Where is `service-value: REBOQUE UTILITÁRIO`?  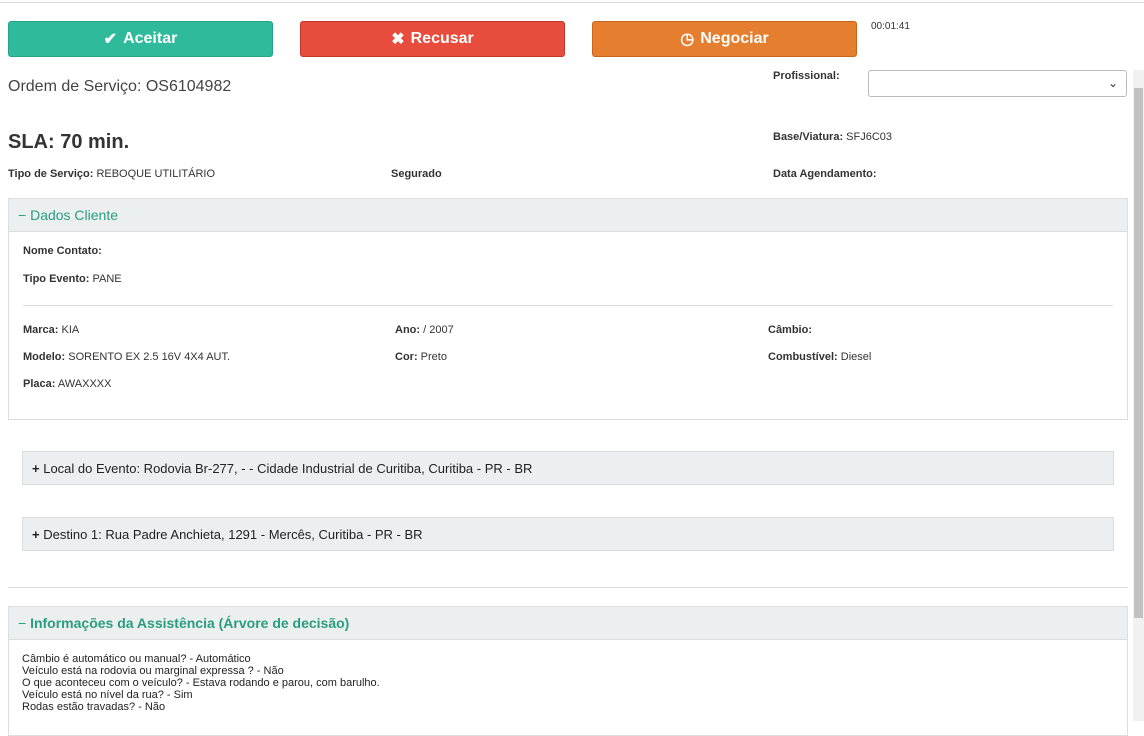
service-value: REBOQUE UTILITÁRIO is located at coordinates (156, 174).